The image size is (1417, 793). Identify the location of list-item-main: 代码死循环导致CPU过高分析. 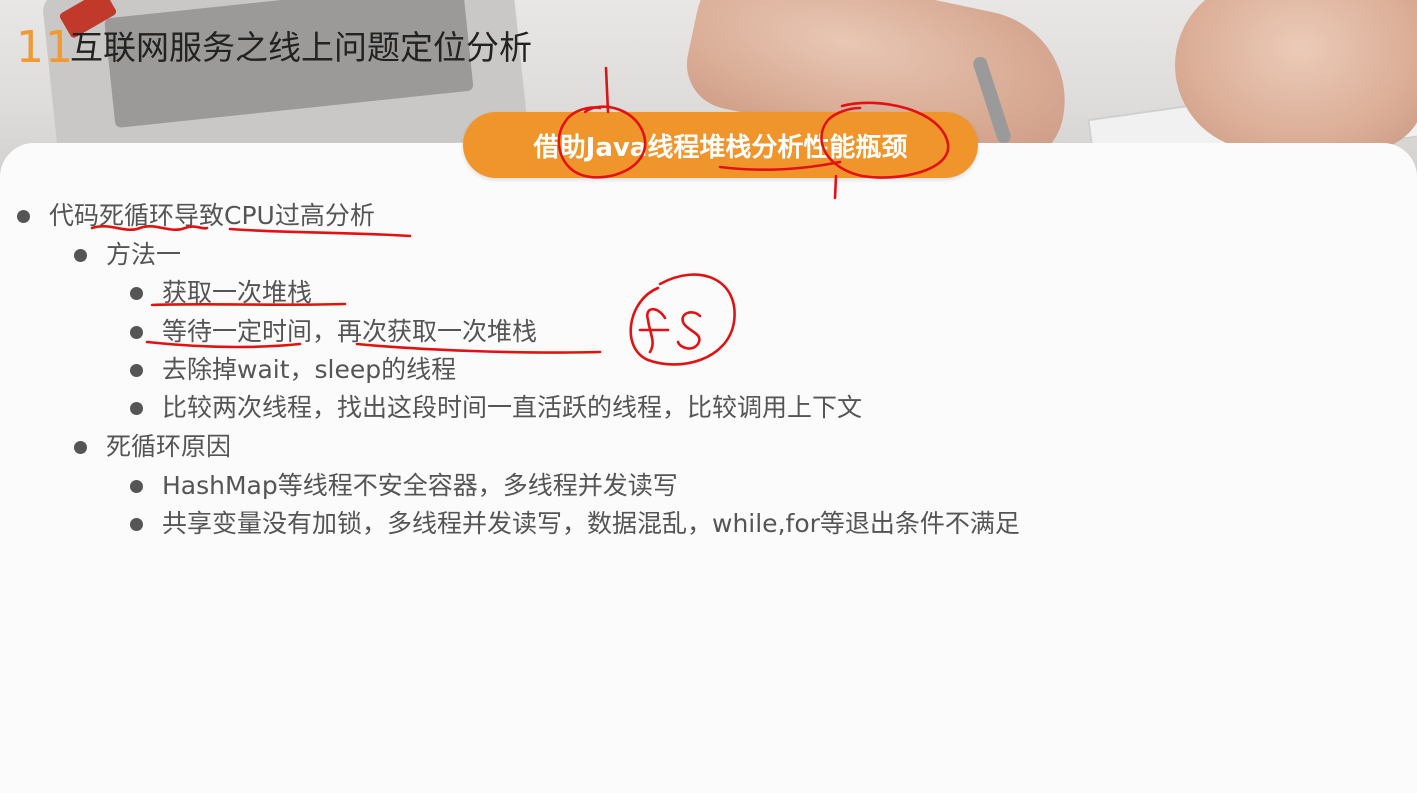
(196, 216).